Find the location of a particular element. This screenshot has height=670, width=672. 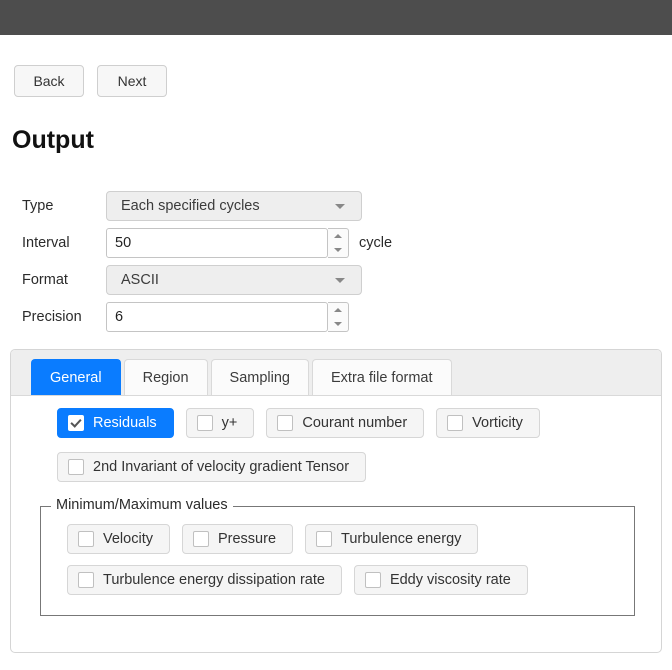

checkbox-pressure: Pressure is located at coordinates (237, 539).